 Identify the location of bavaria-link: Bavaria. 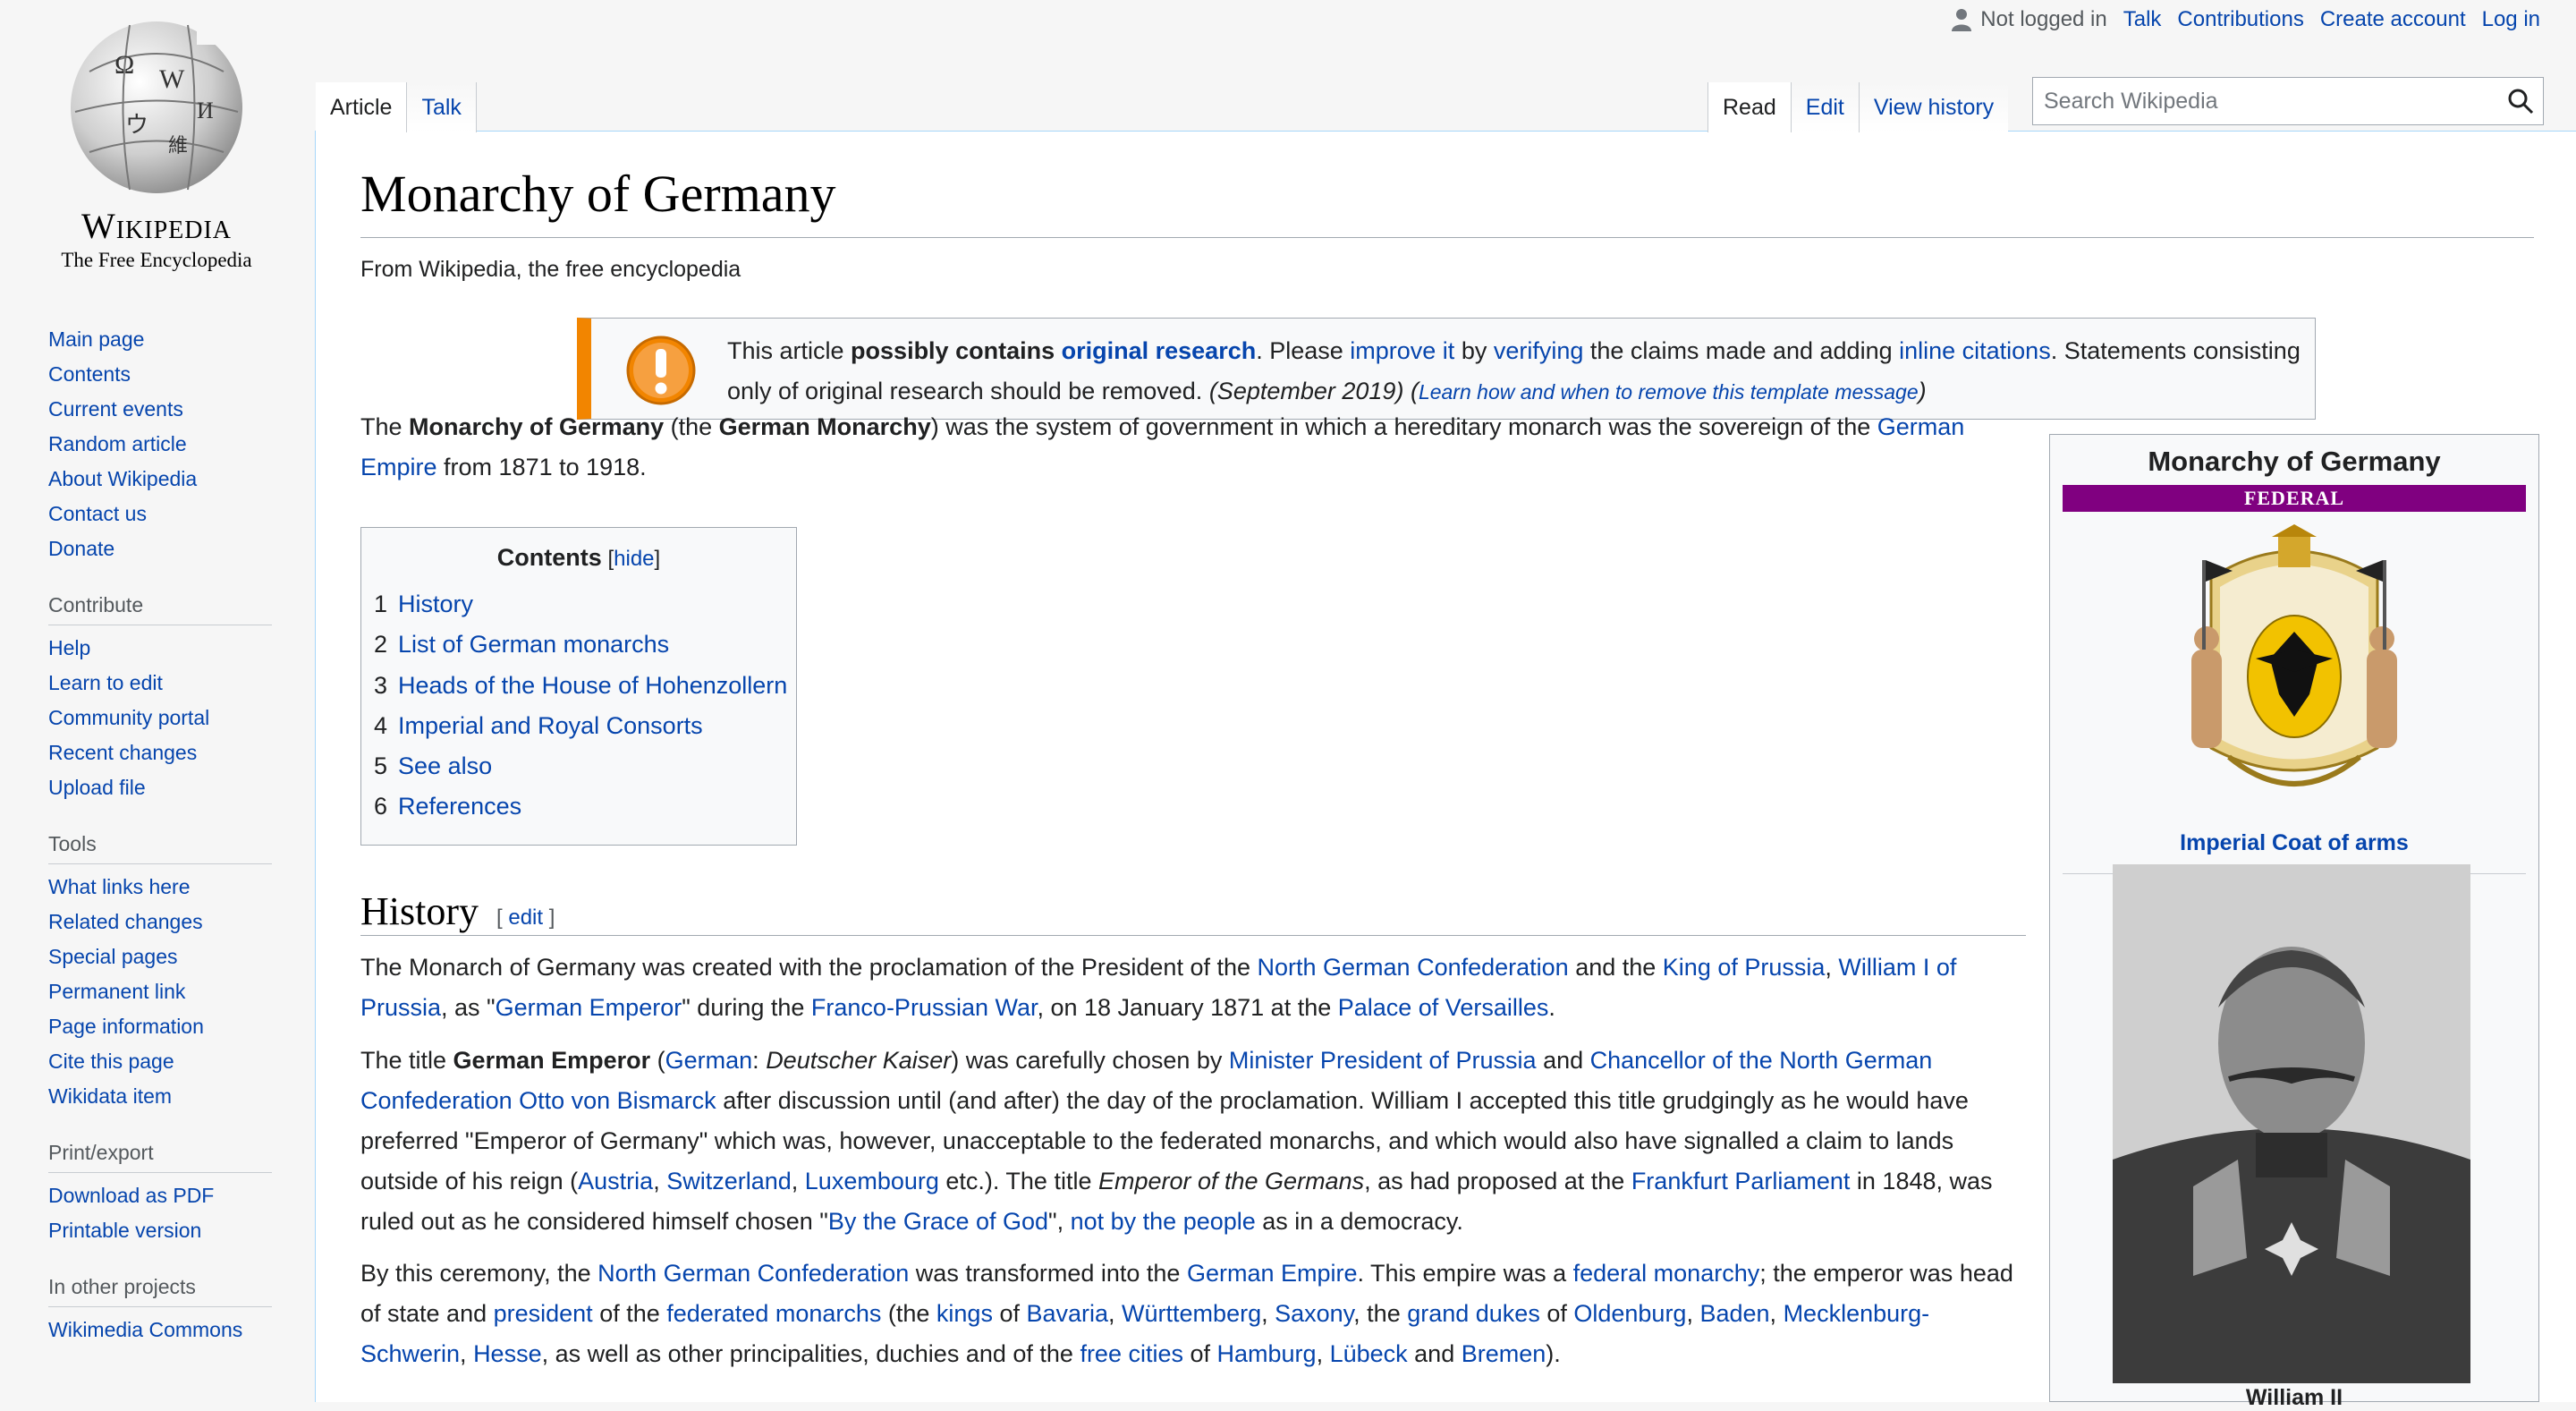
(1067, 1313).